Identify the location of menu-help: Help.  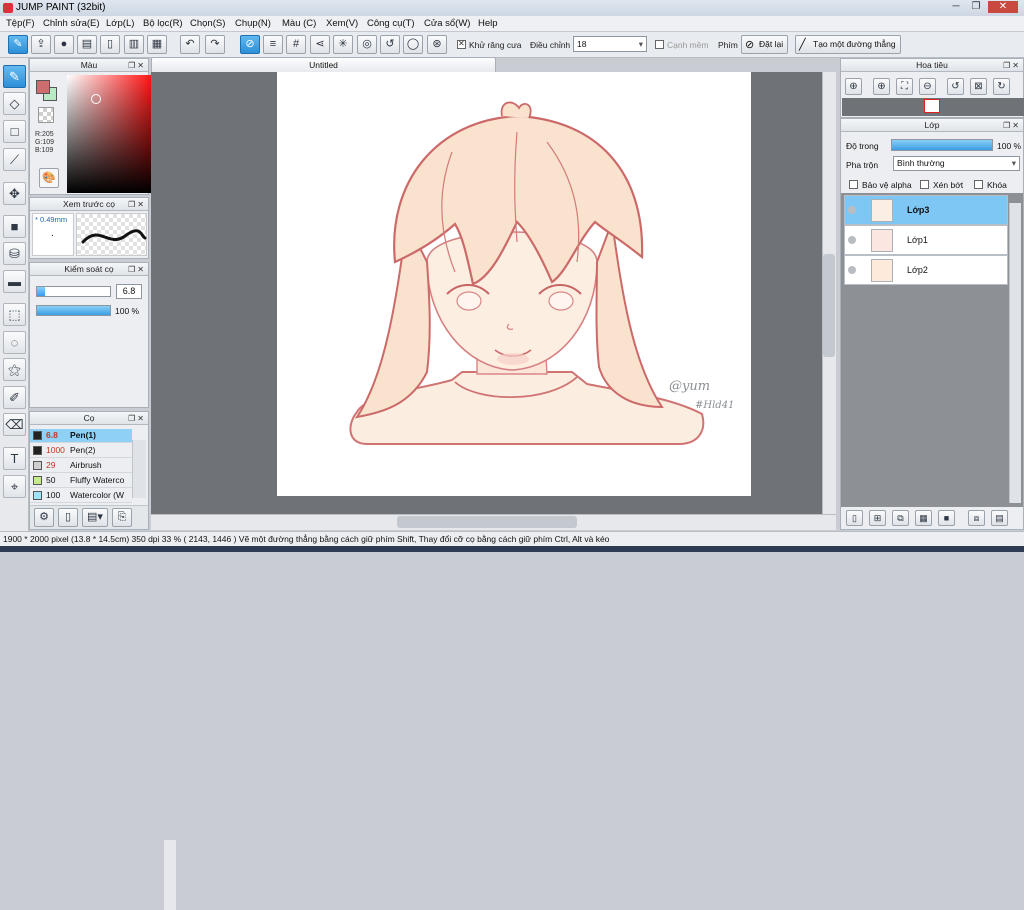
(488, 23).